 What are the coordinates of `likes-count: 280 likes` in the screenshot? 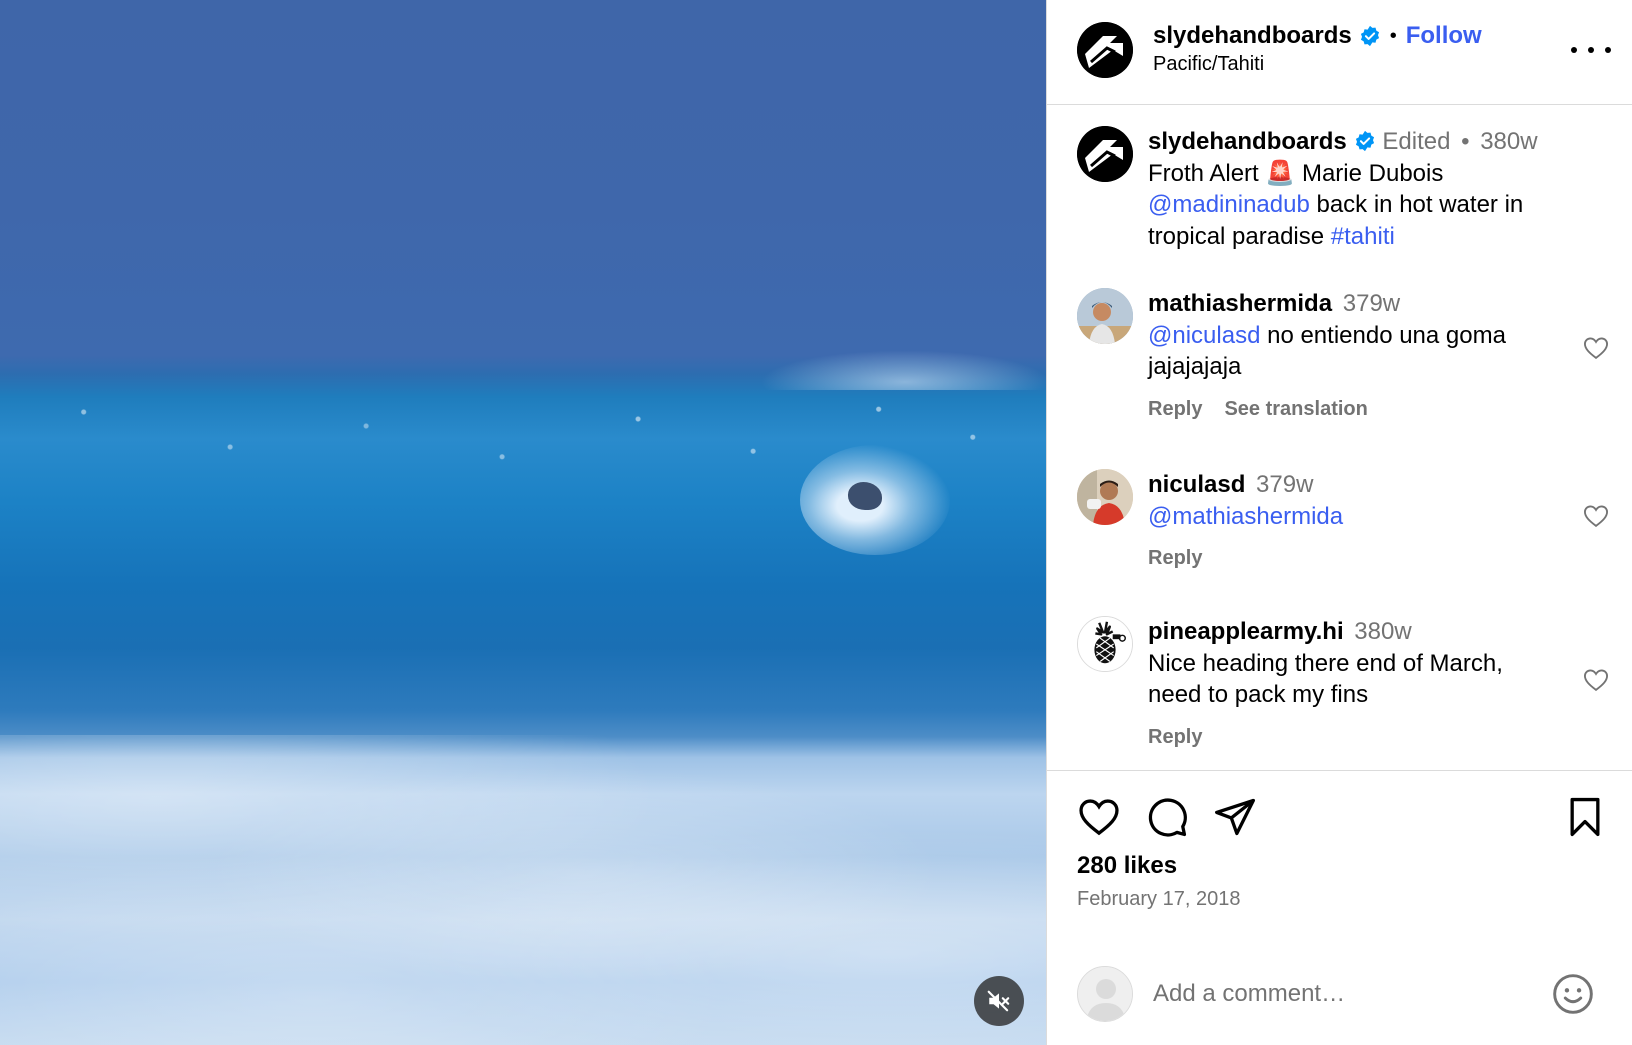 It's located at (1127, 866).